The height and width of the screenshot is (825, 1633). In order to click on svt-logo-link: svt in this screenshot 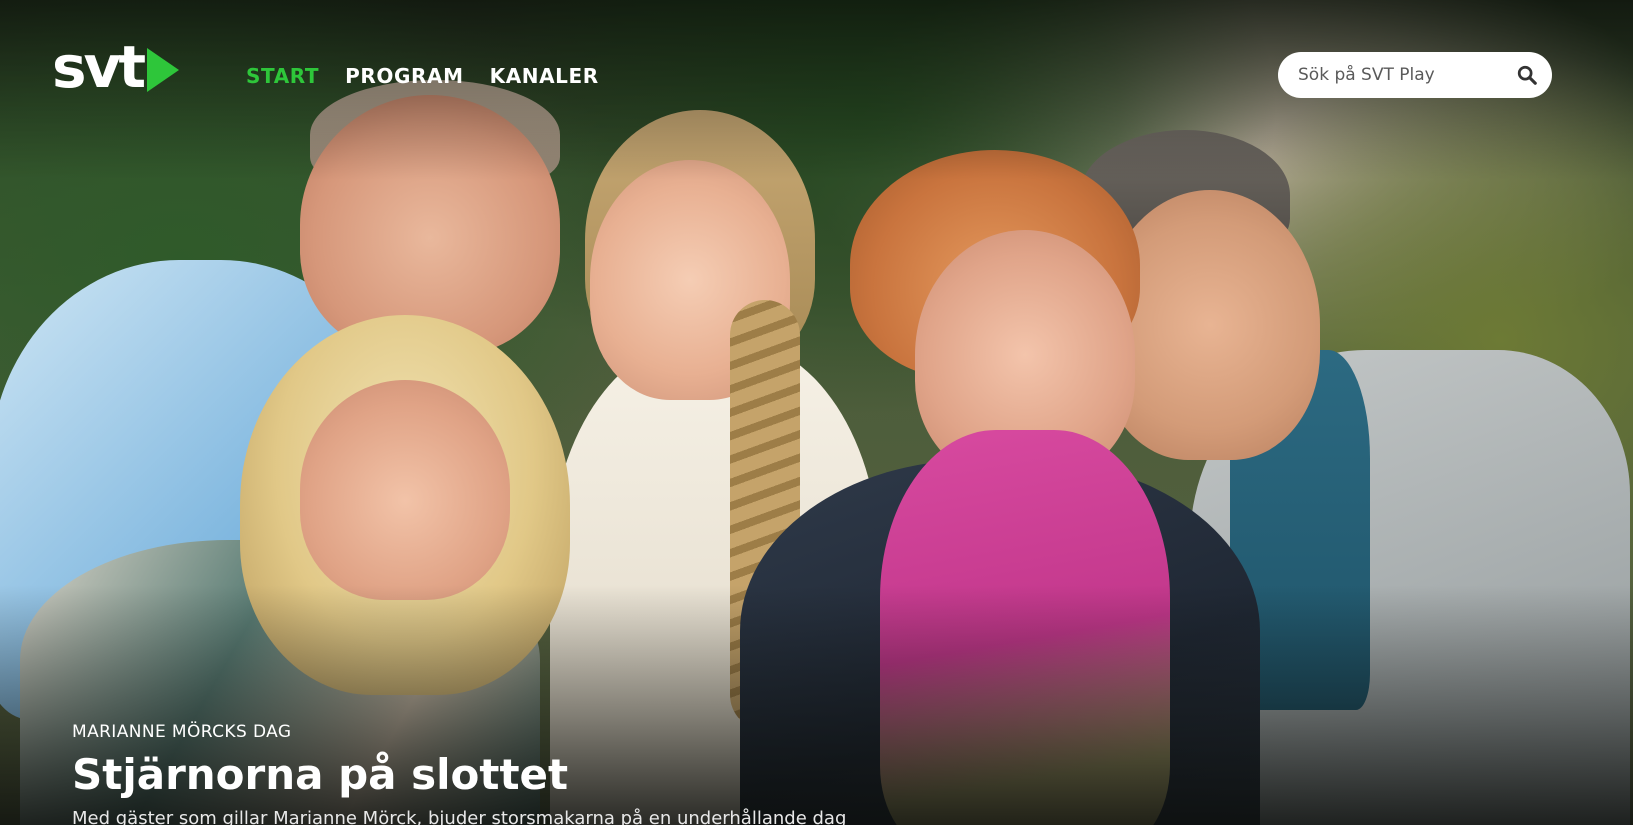, I will do `click(116, 67)`.